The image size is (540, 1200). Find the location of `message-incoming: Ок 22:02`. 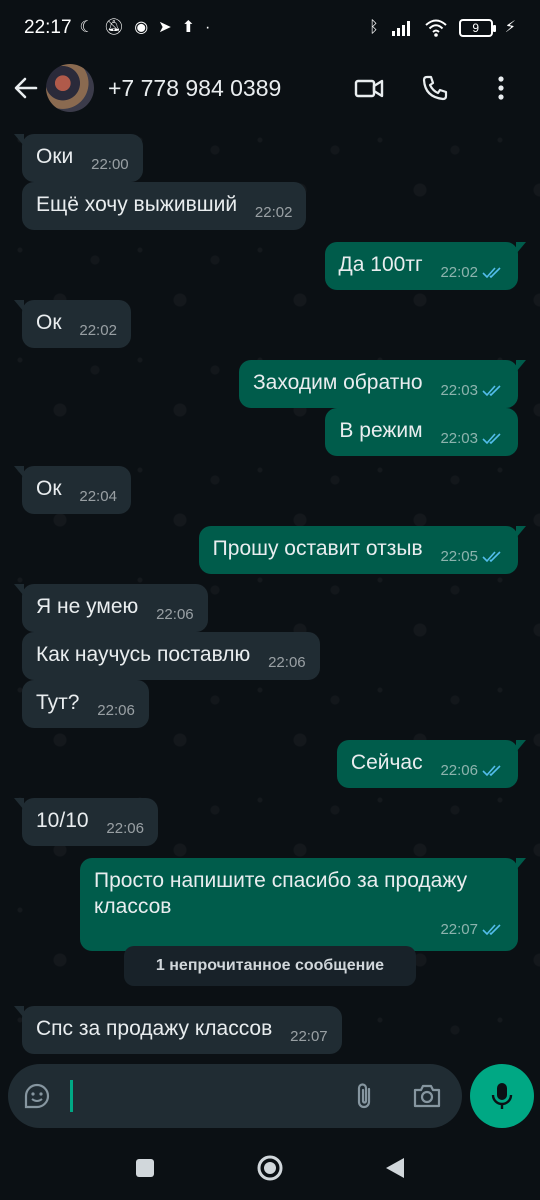

message-incoming: Ок 22:02 is located at coordinates (72, 324).